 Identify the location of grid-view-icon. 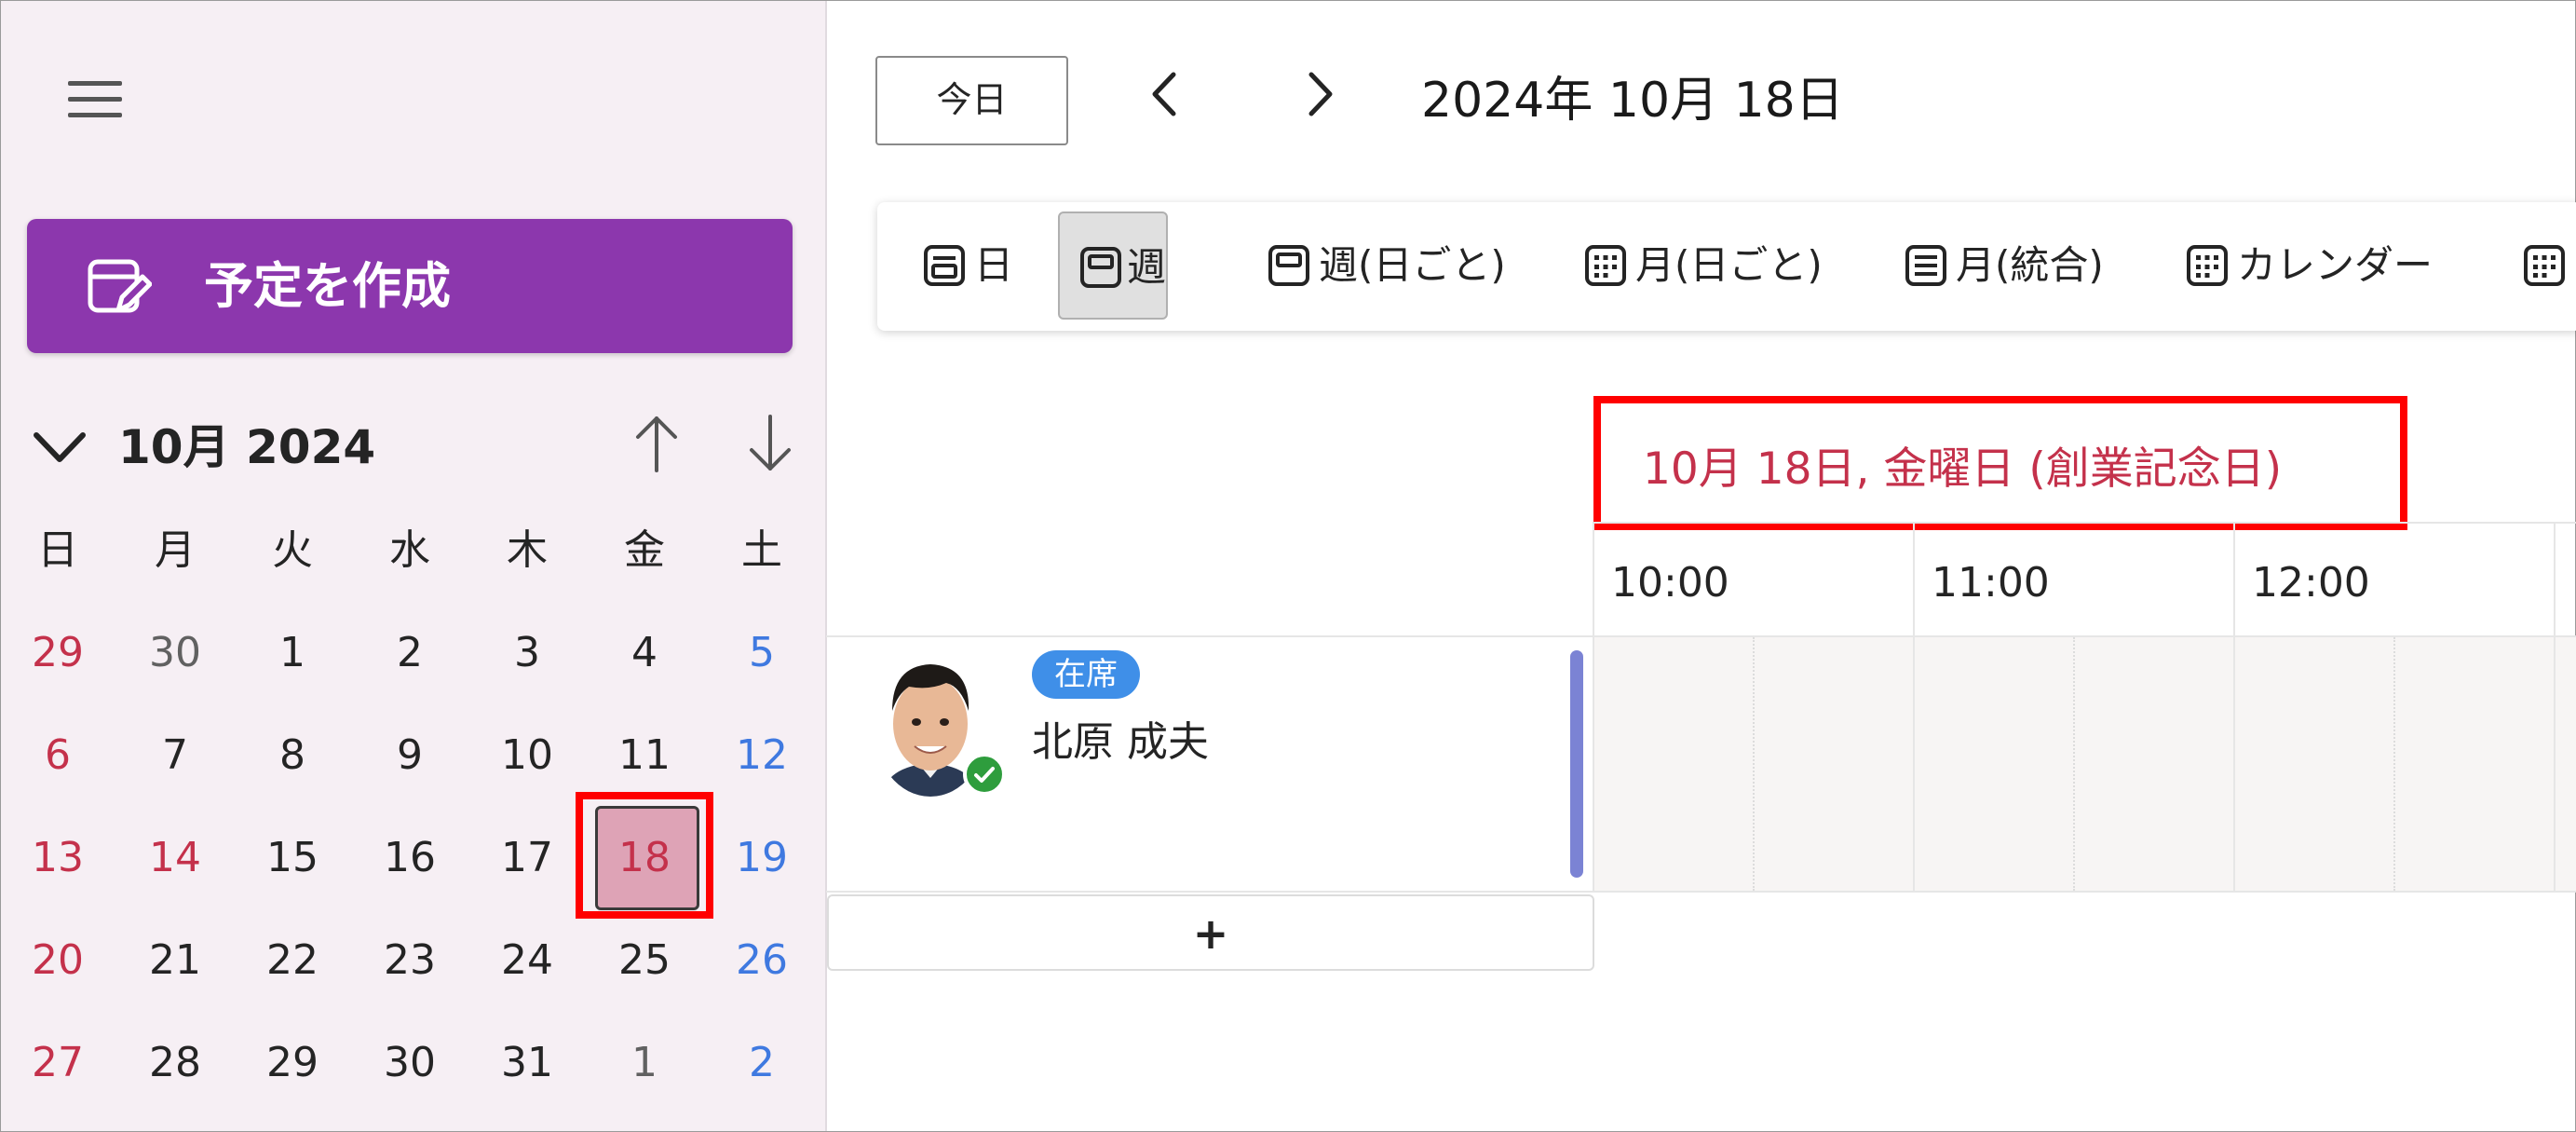
(2544, 265).